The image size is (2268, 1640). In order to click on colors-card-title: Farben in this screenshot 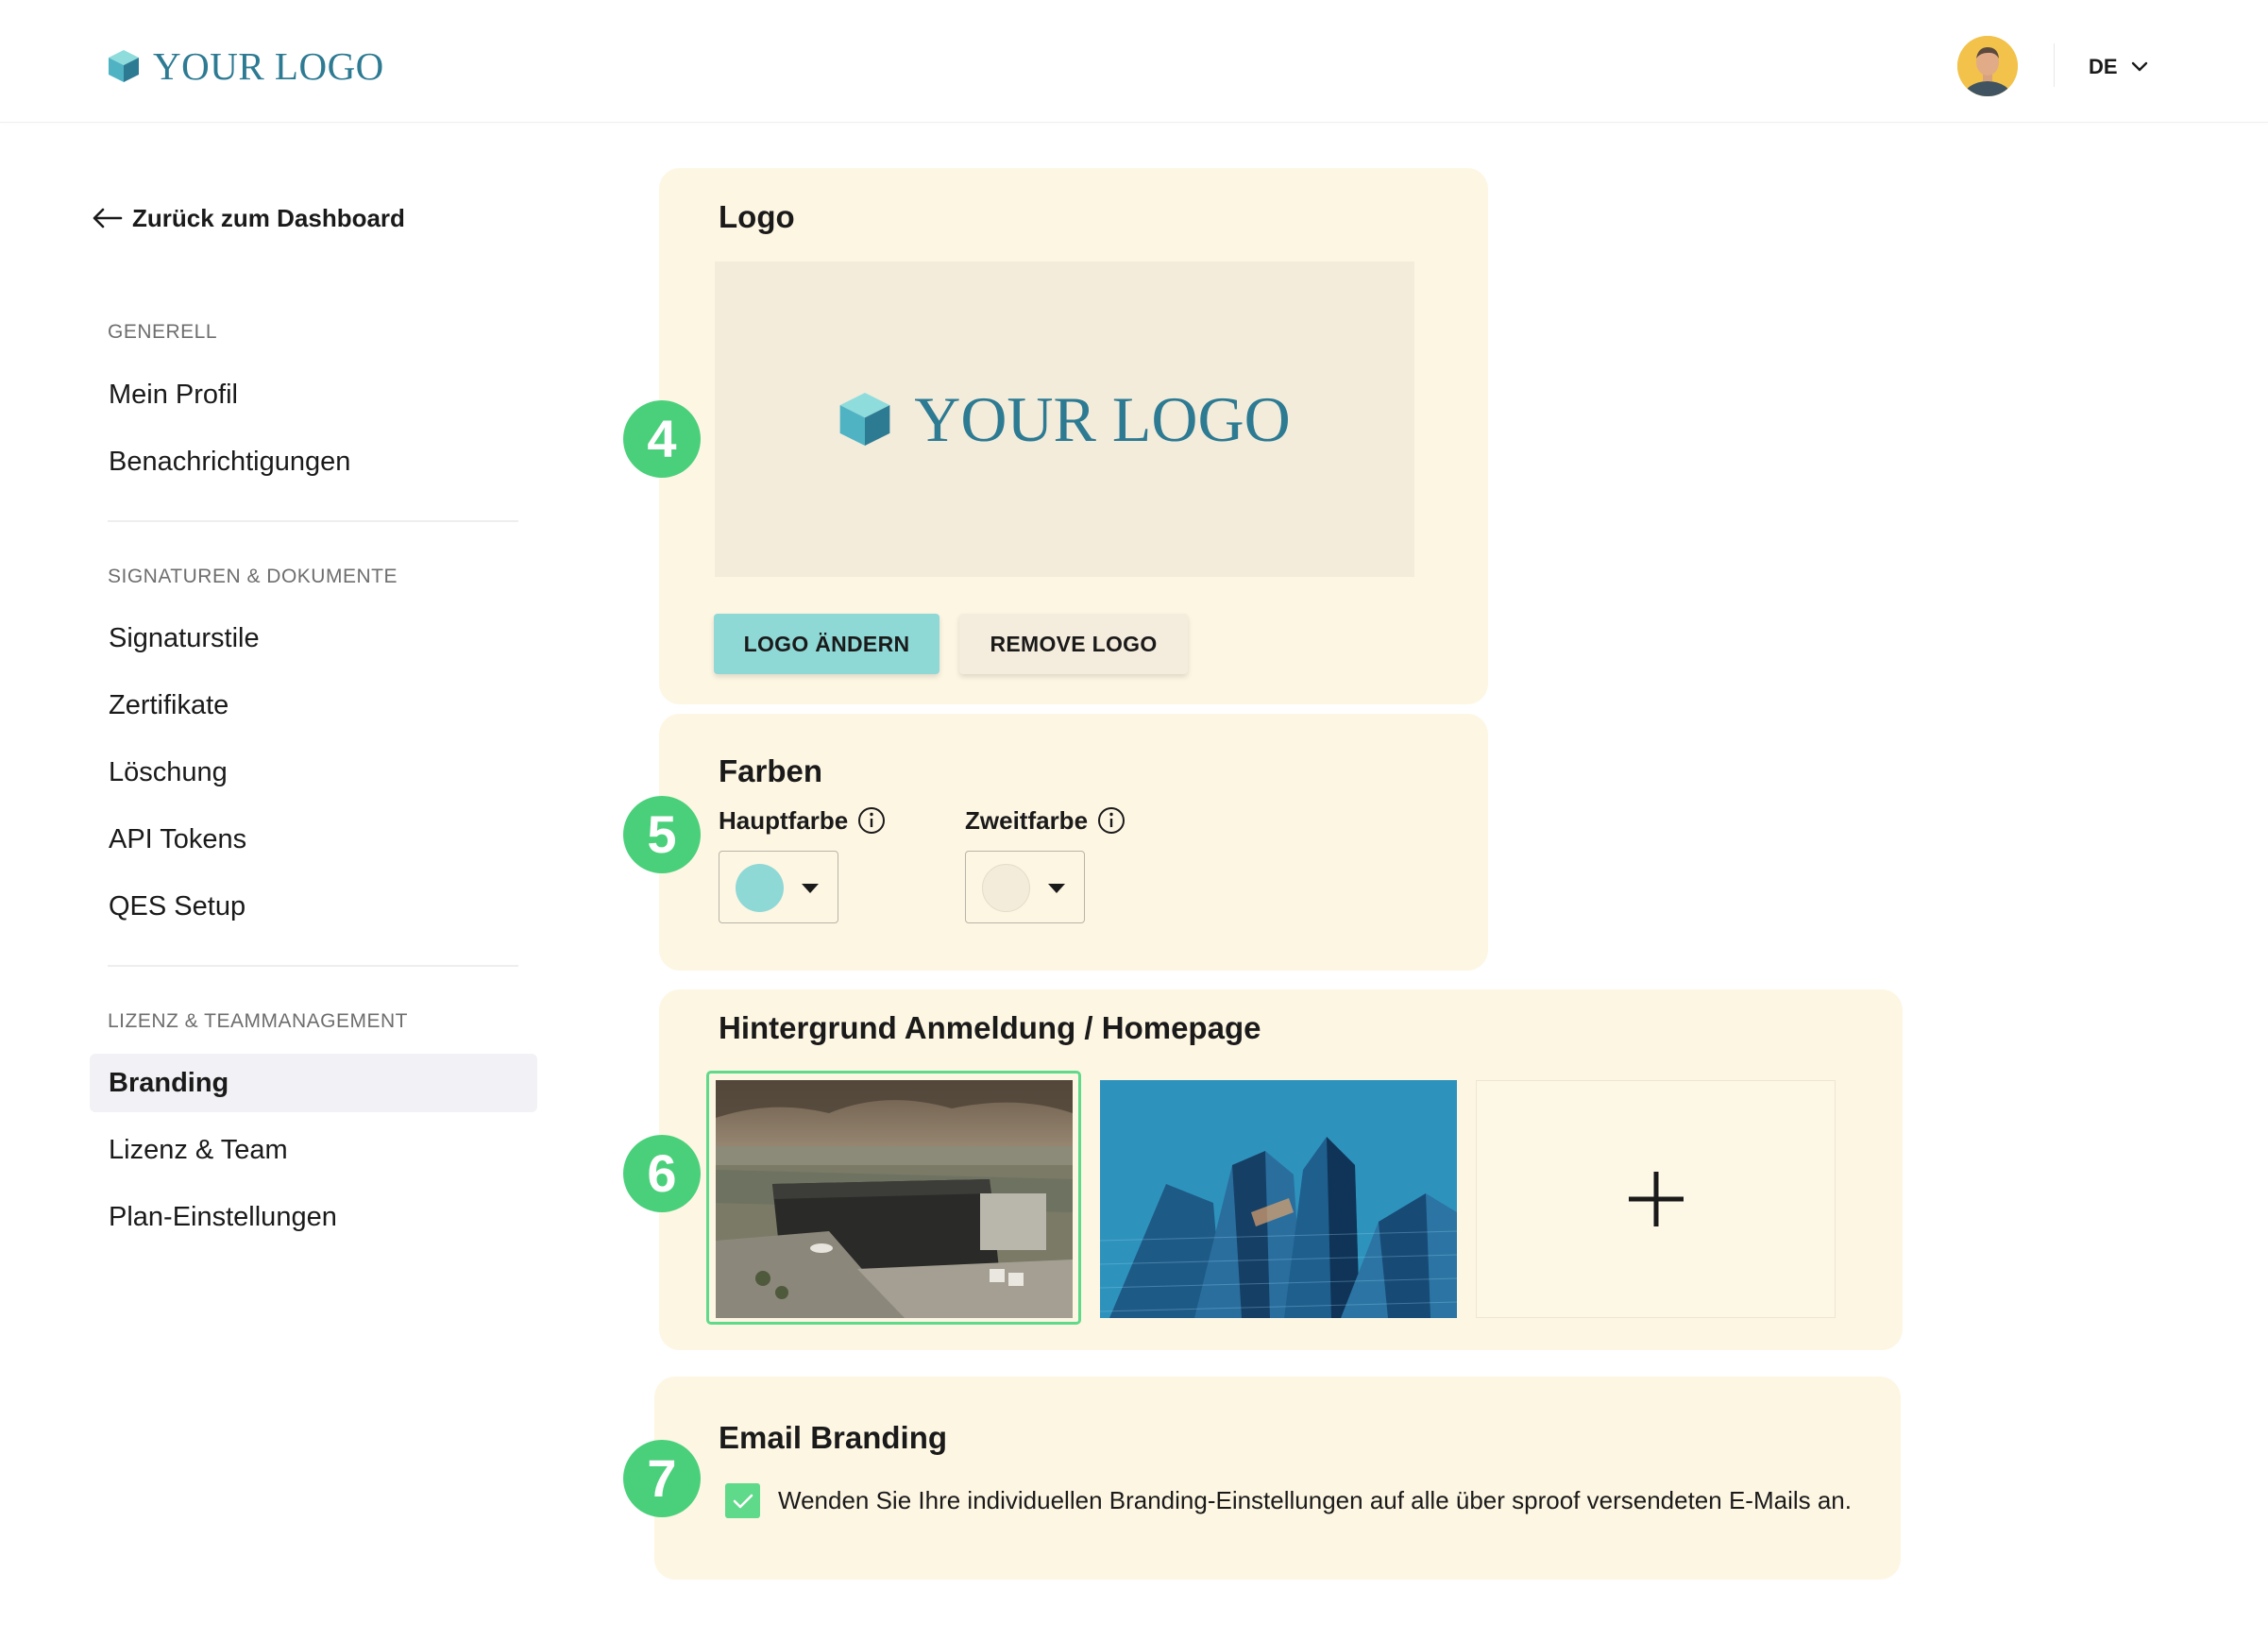, I will do `click(771, 770)`.